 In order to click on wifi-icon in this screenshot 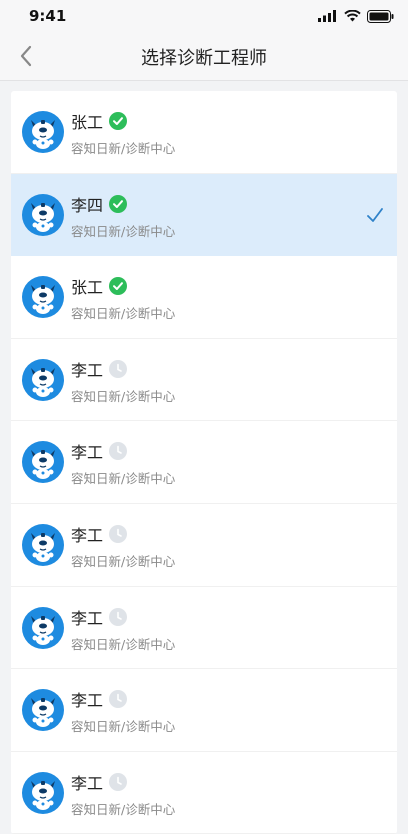, I will do `click(352, 16)`.